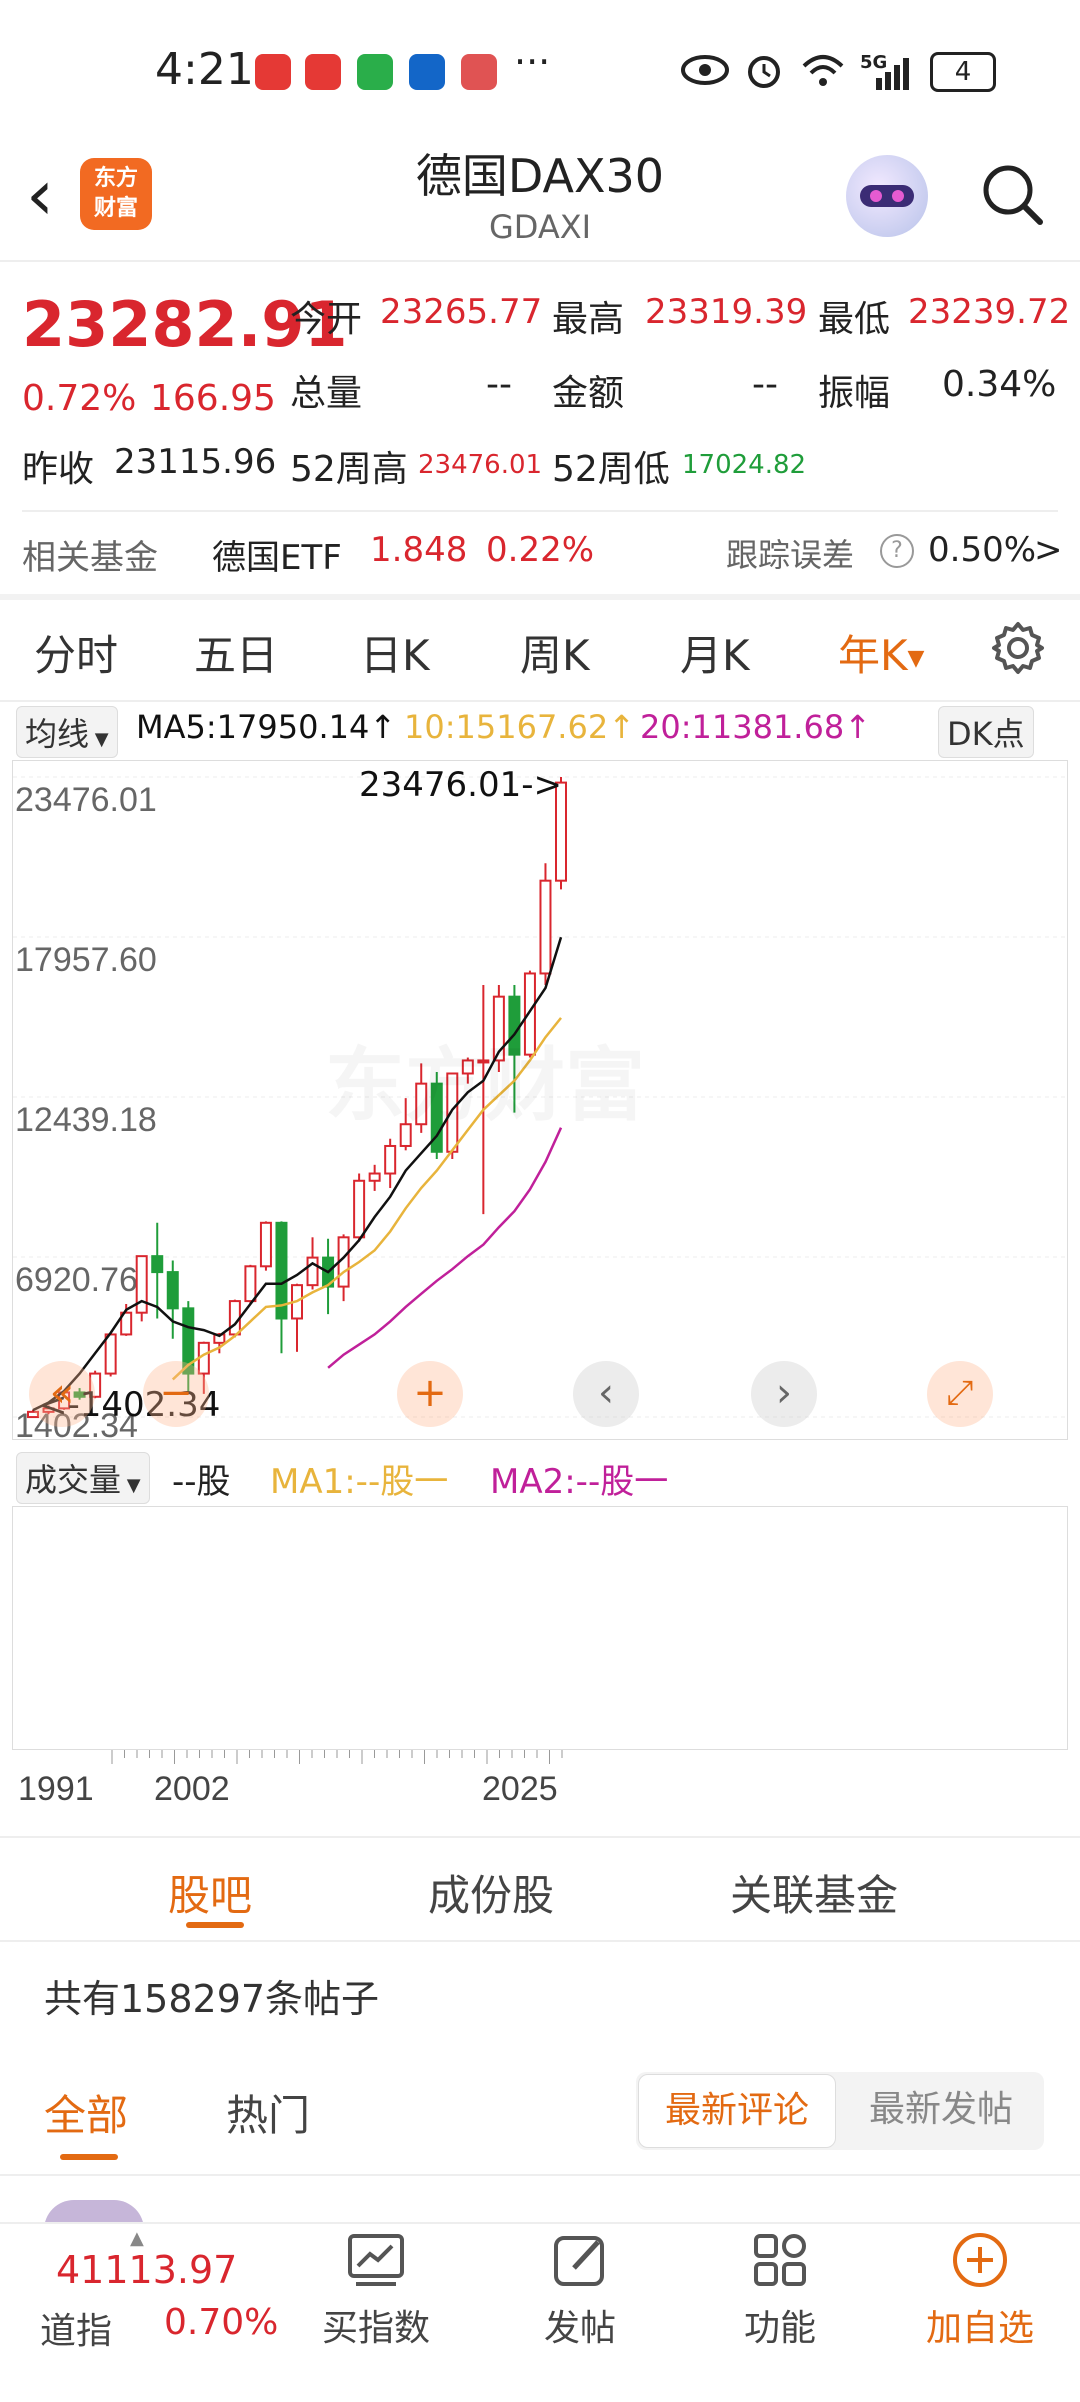 The image size is (1080, 2402). I want to click on tracking-error-label: 跟踪误差, so click(790, 555).